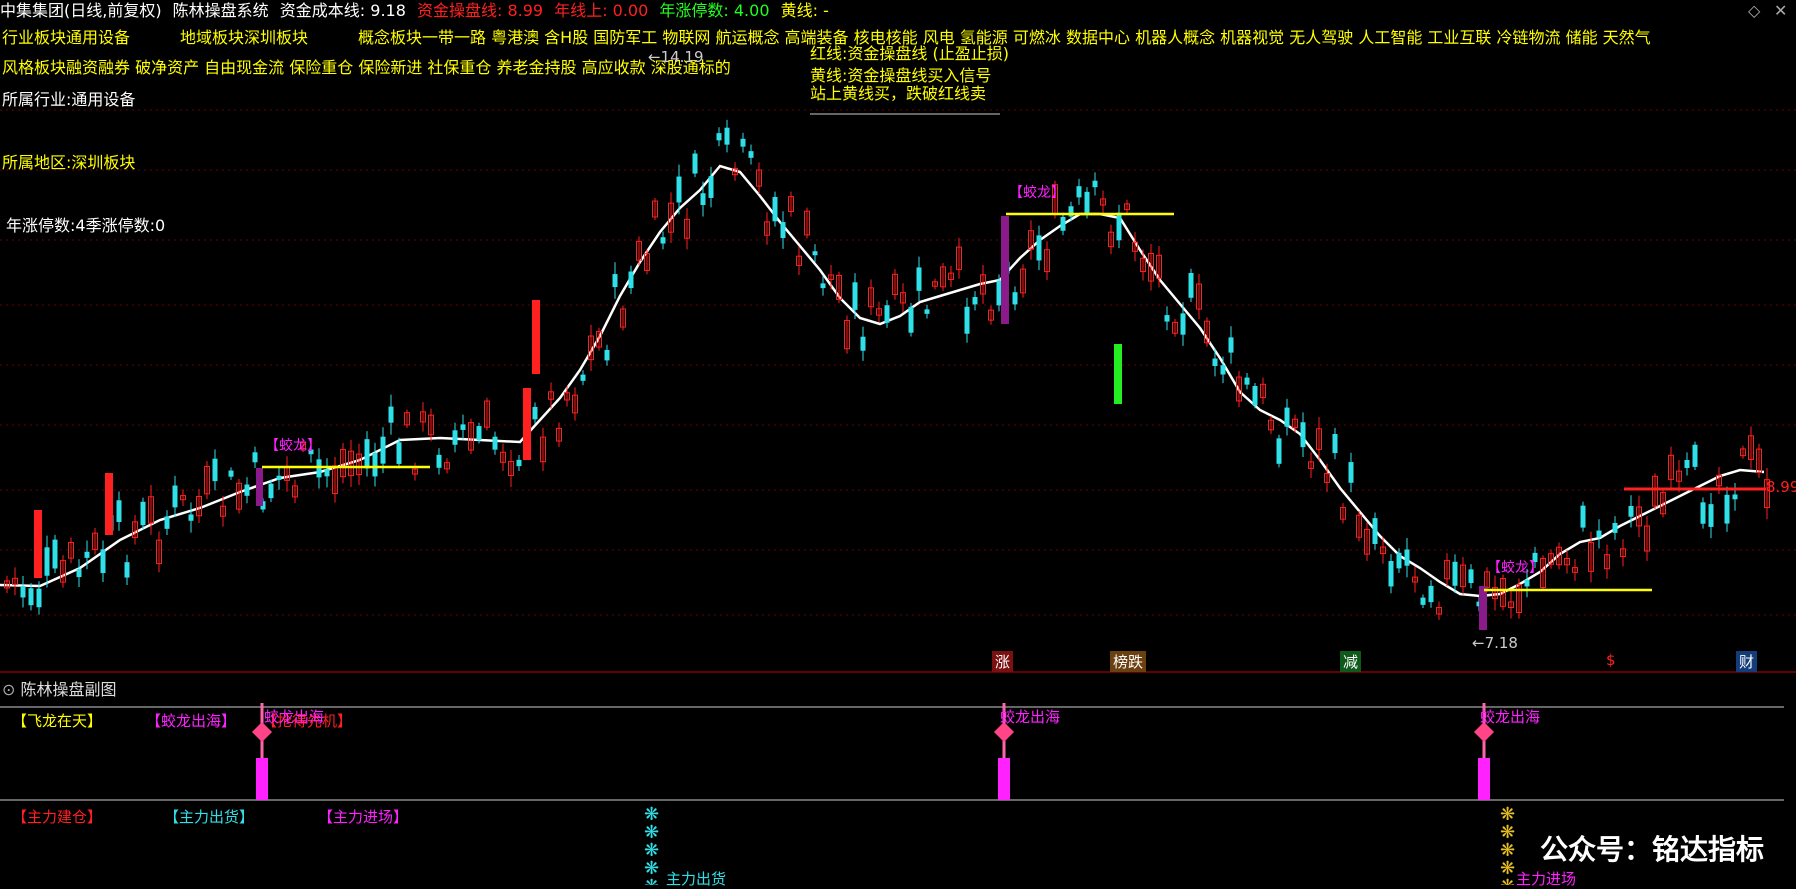  What do you see at coordinates (601, 10) in the screenshot?
I see `year-limit-label: 年线上: 0.00` at bounding box center [601, 10].